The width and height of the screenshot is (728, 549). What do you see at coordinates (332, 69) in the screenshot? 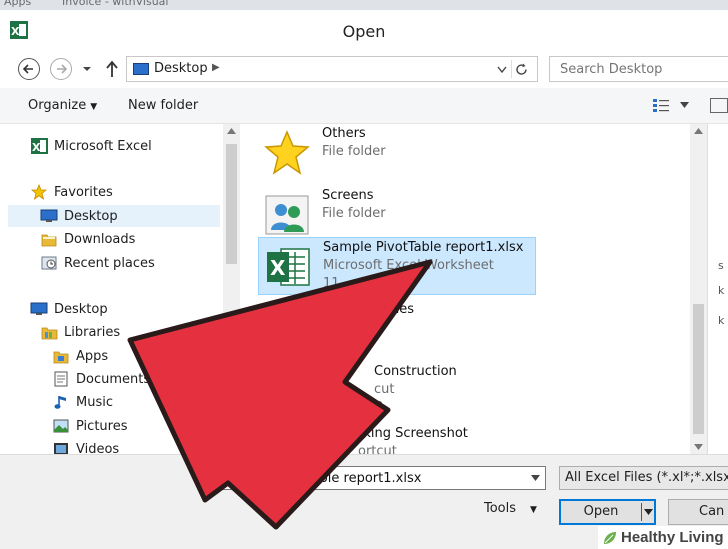
I see `address-bar: Desktop ▶` at bounding box center [332, 69].